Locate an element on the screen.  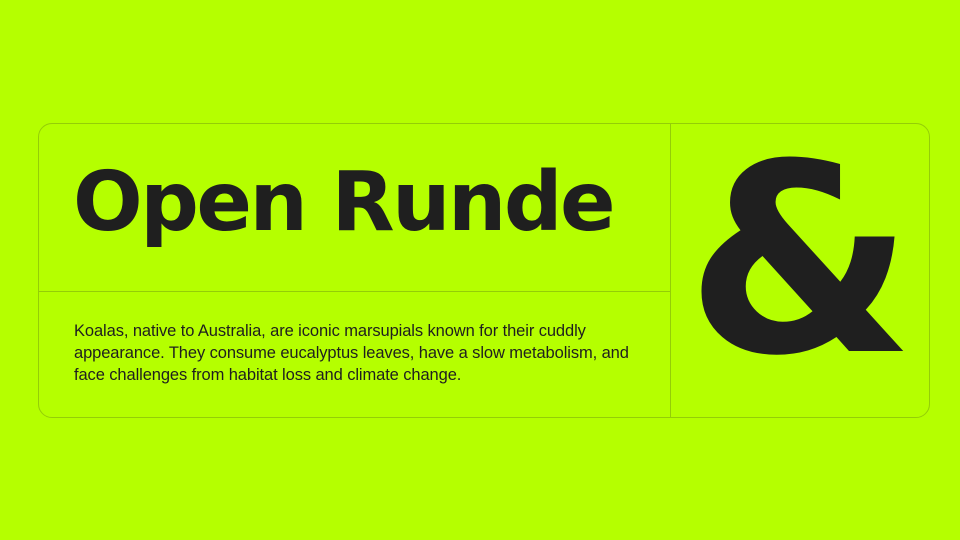
font-name-title: Open Runde is located at coordinates (344, 202).